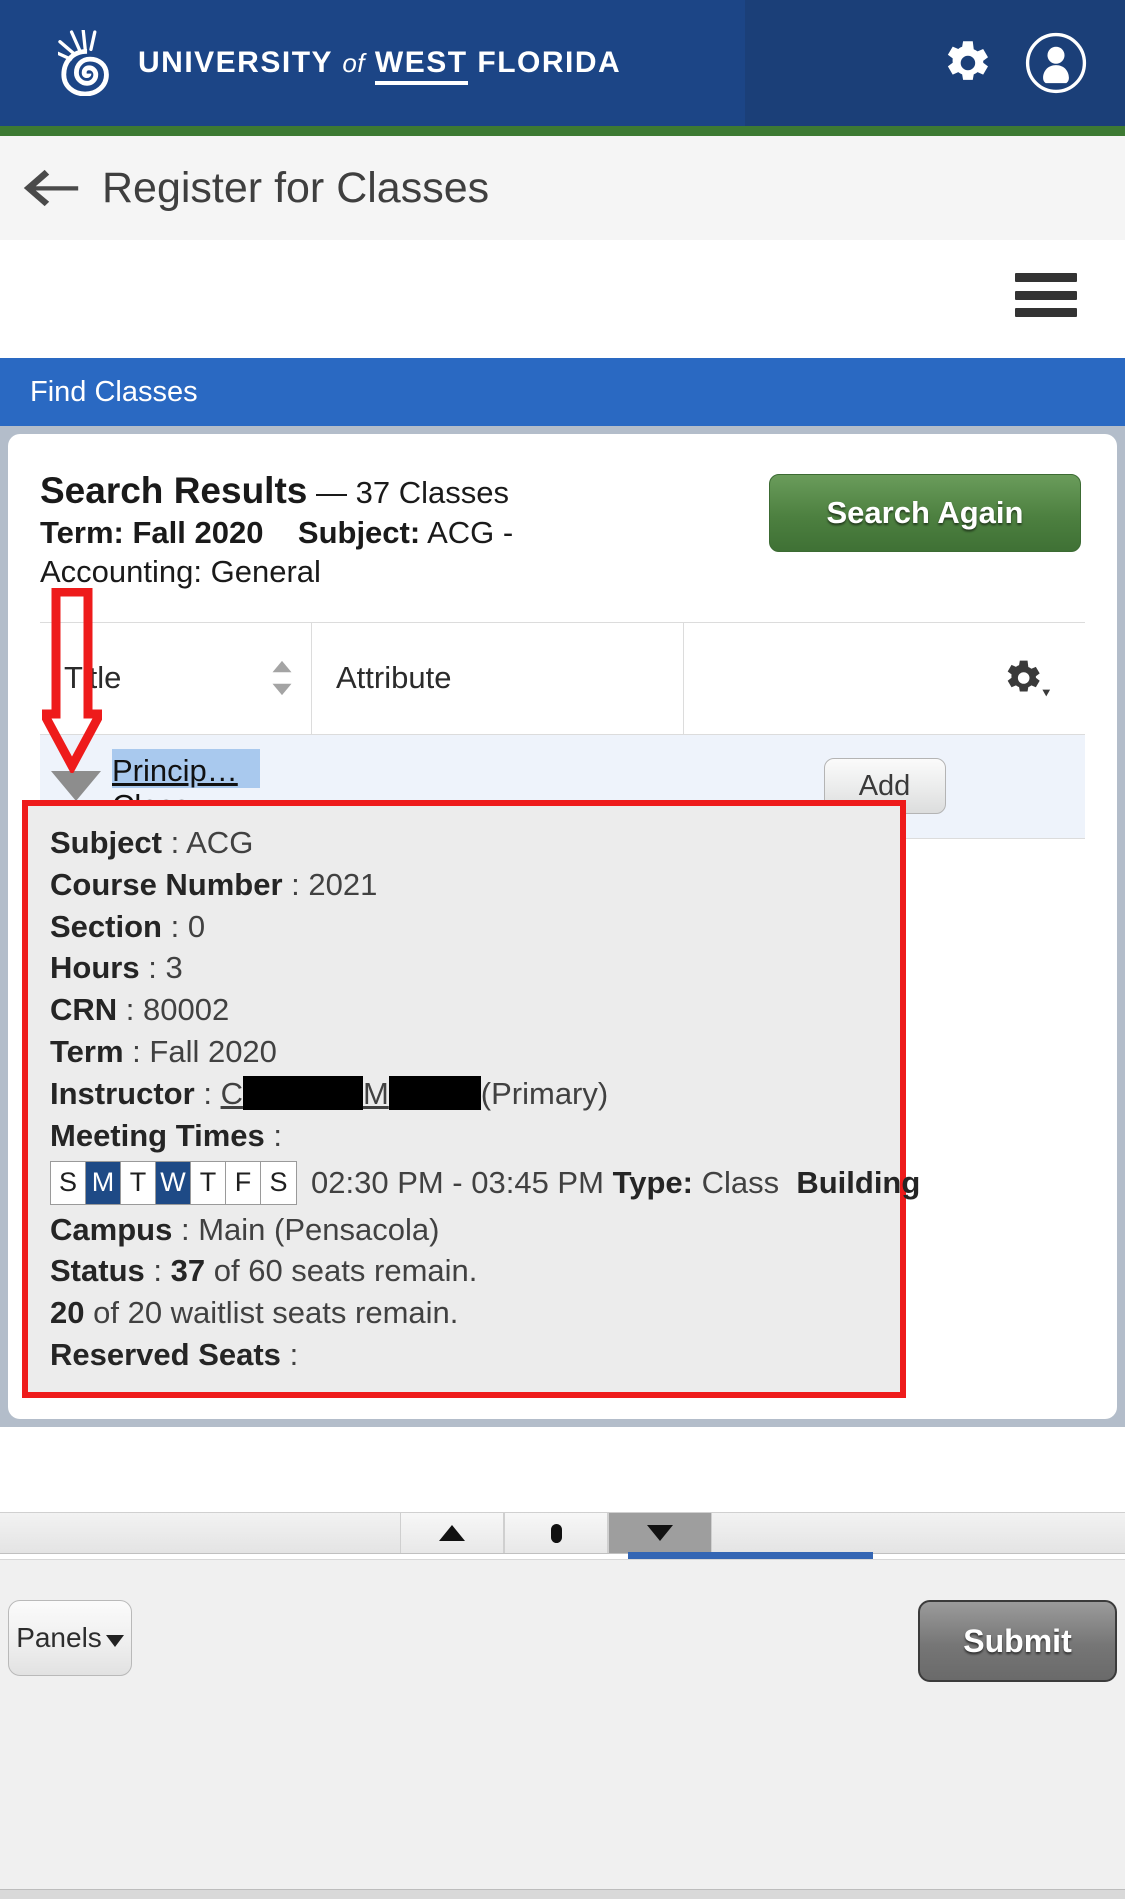 This screenshot has width=1125, height=1899. Describe the element at coordinates (464, 927) in the screenshot. I see `detail-field-section: Section : 0` at that location.